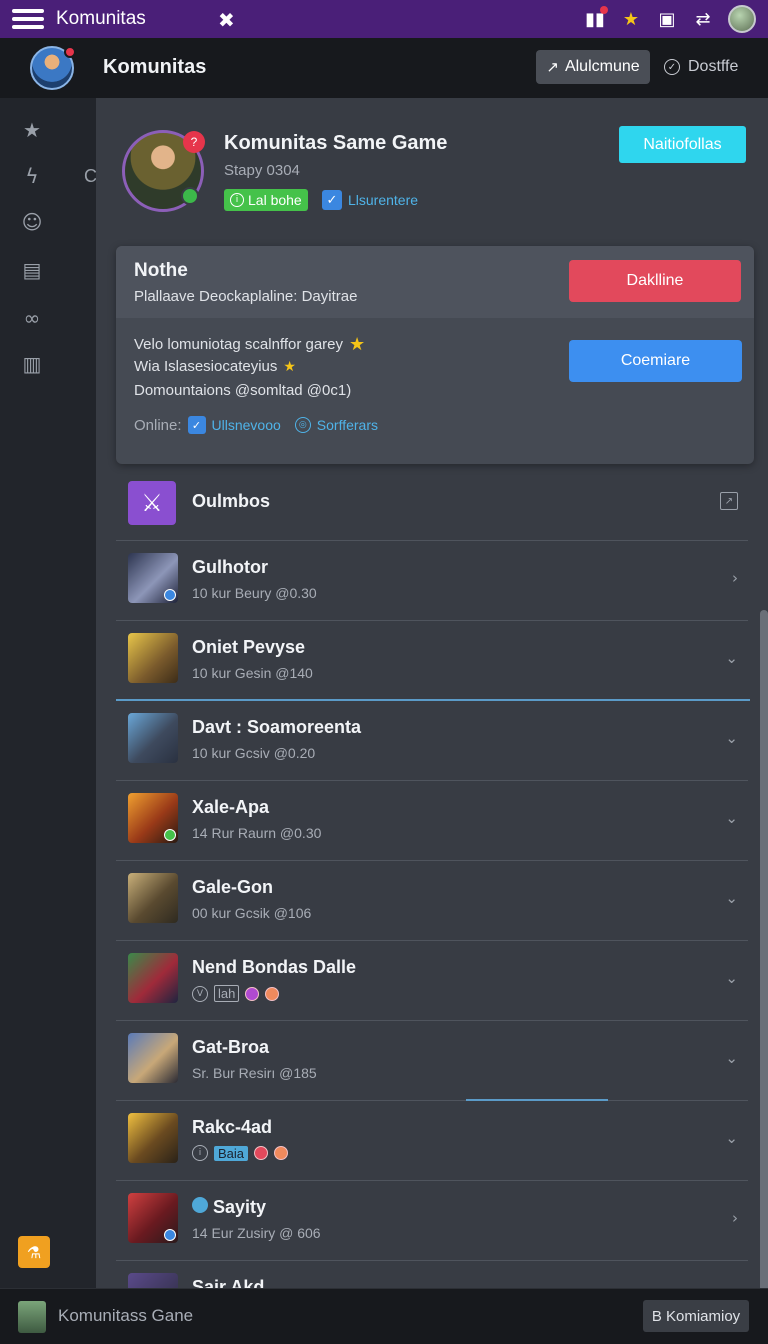 The height and width of the screenshot is (1344, 768). I want to click on card-line: Velo lomuniotag scalnffor garey ★, so click(249, 344).